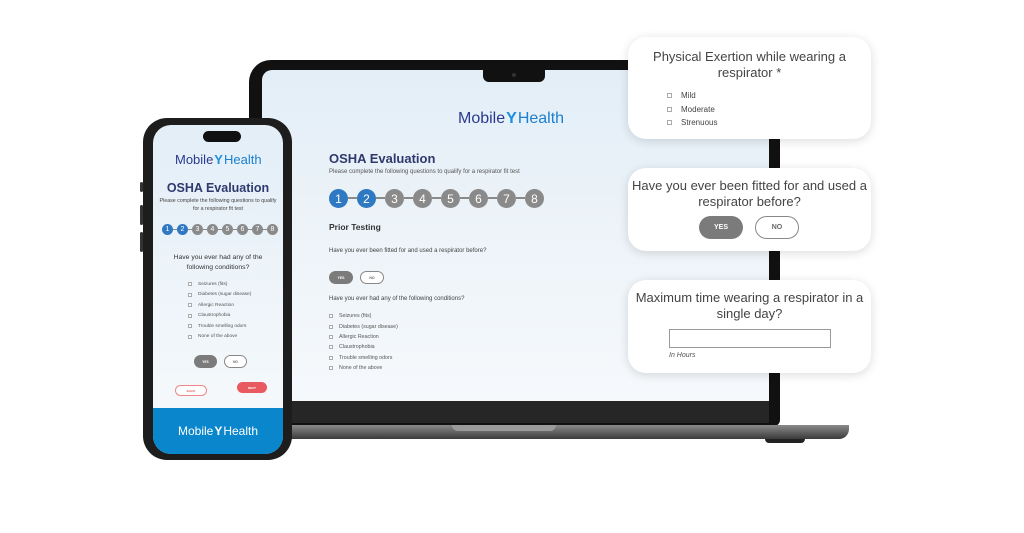 Image resolution: width=1024 pixels, height=533 pixels. Describe the element at coordinates (692, 96) in the screenshot. I see `exertion-option: Mild` at that location.